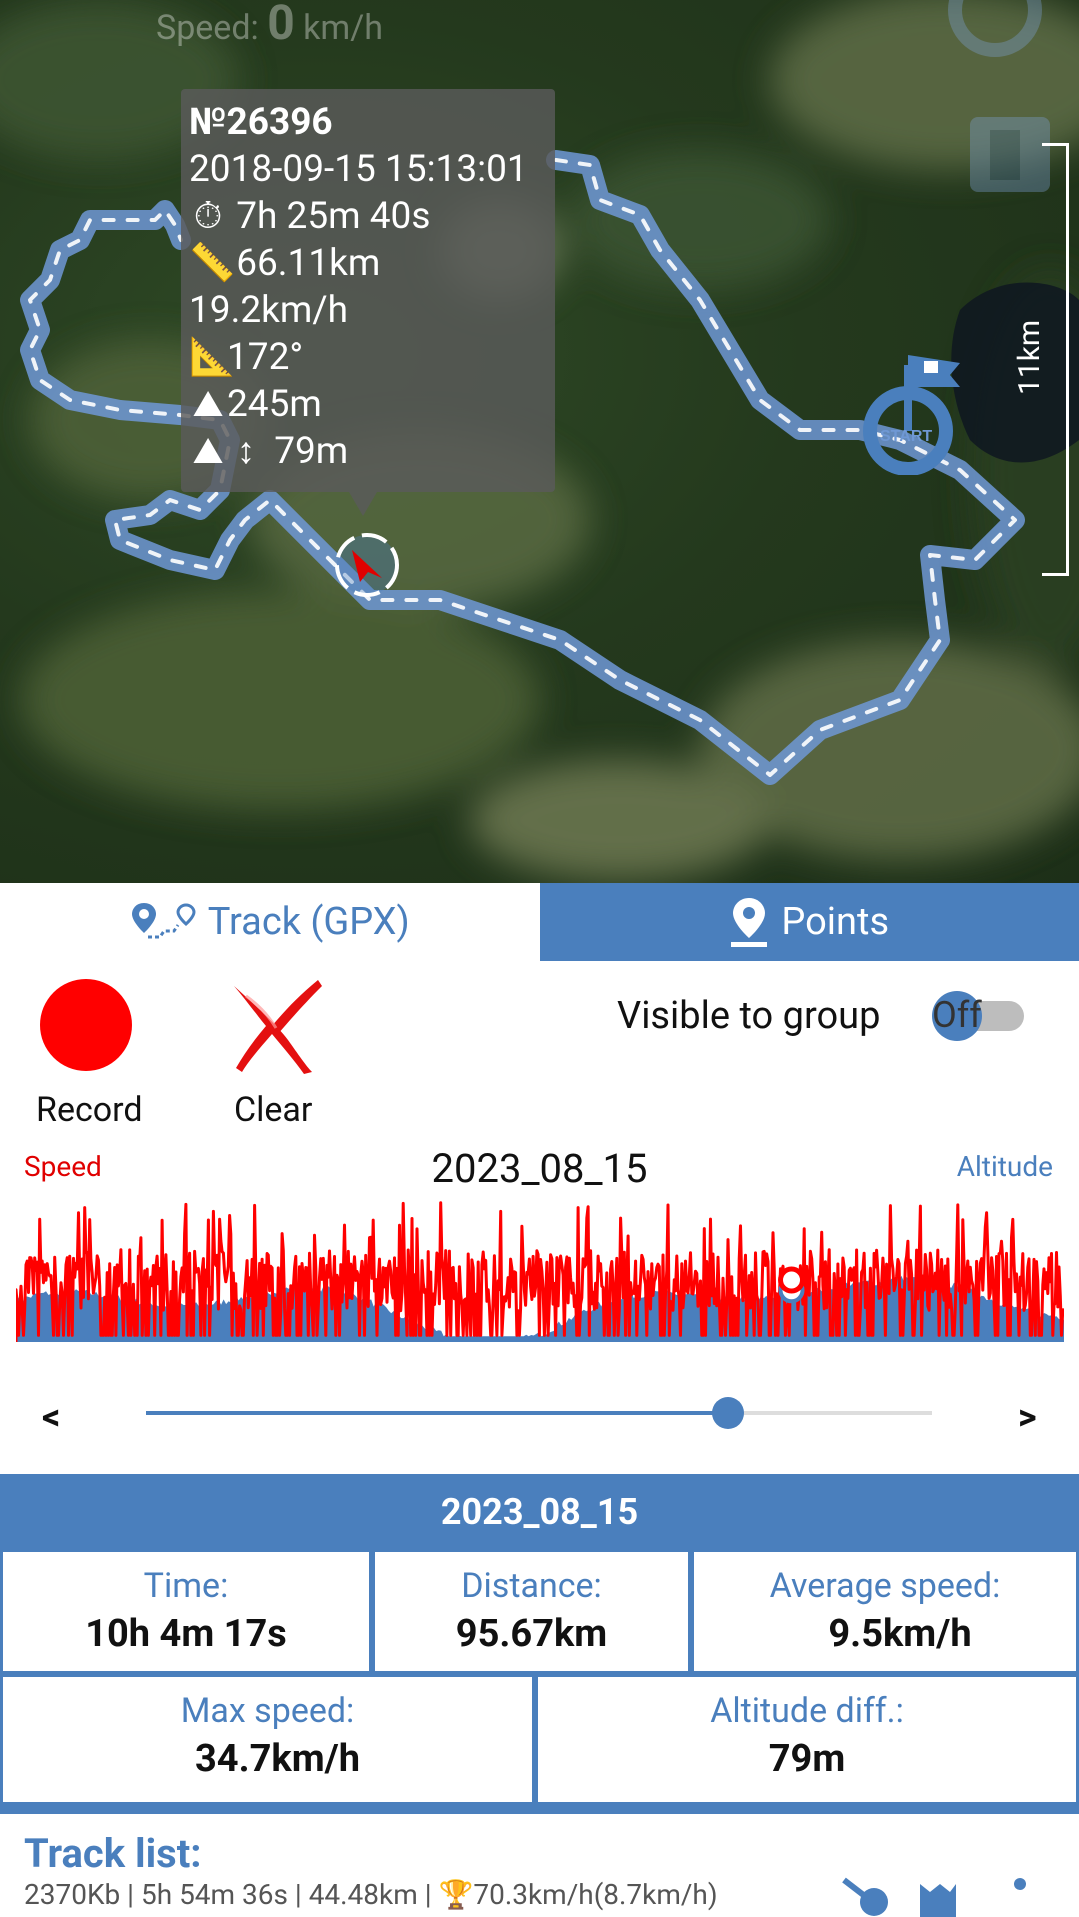 The image size is (1079, 1917). Describe the element at coordinates (358, 169) in the screenshot. I see `tooltip-datetime: 2018-09-15 15:13:01` at that location.